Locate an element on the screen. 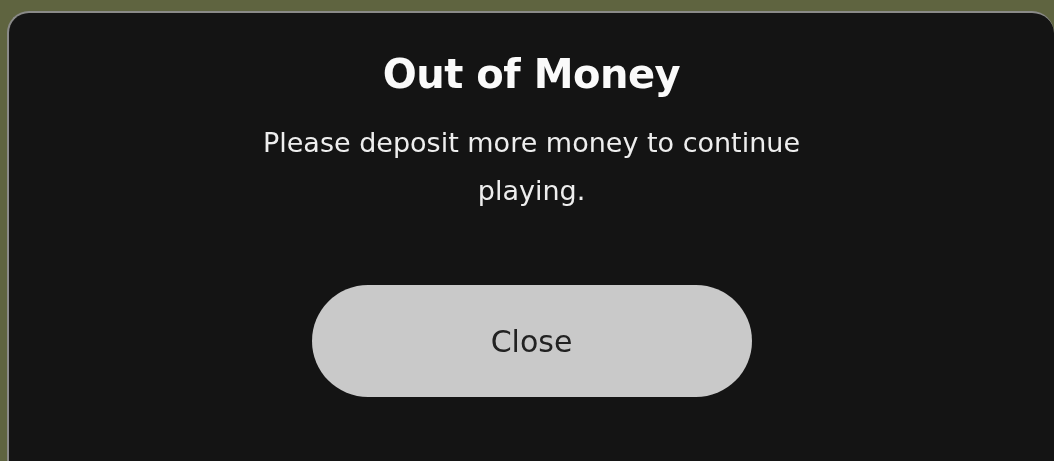  close-button: Close is located at coordinates (531, 341).